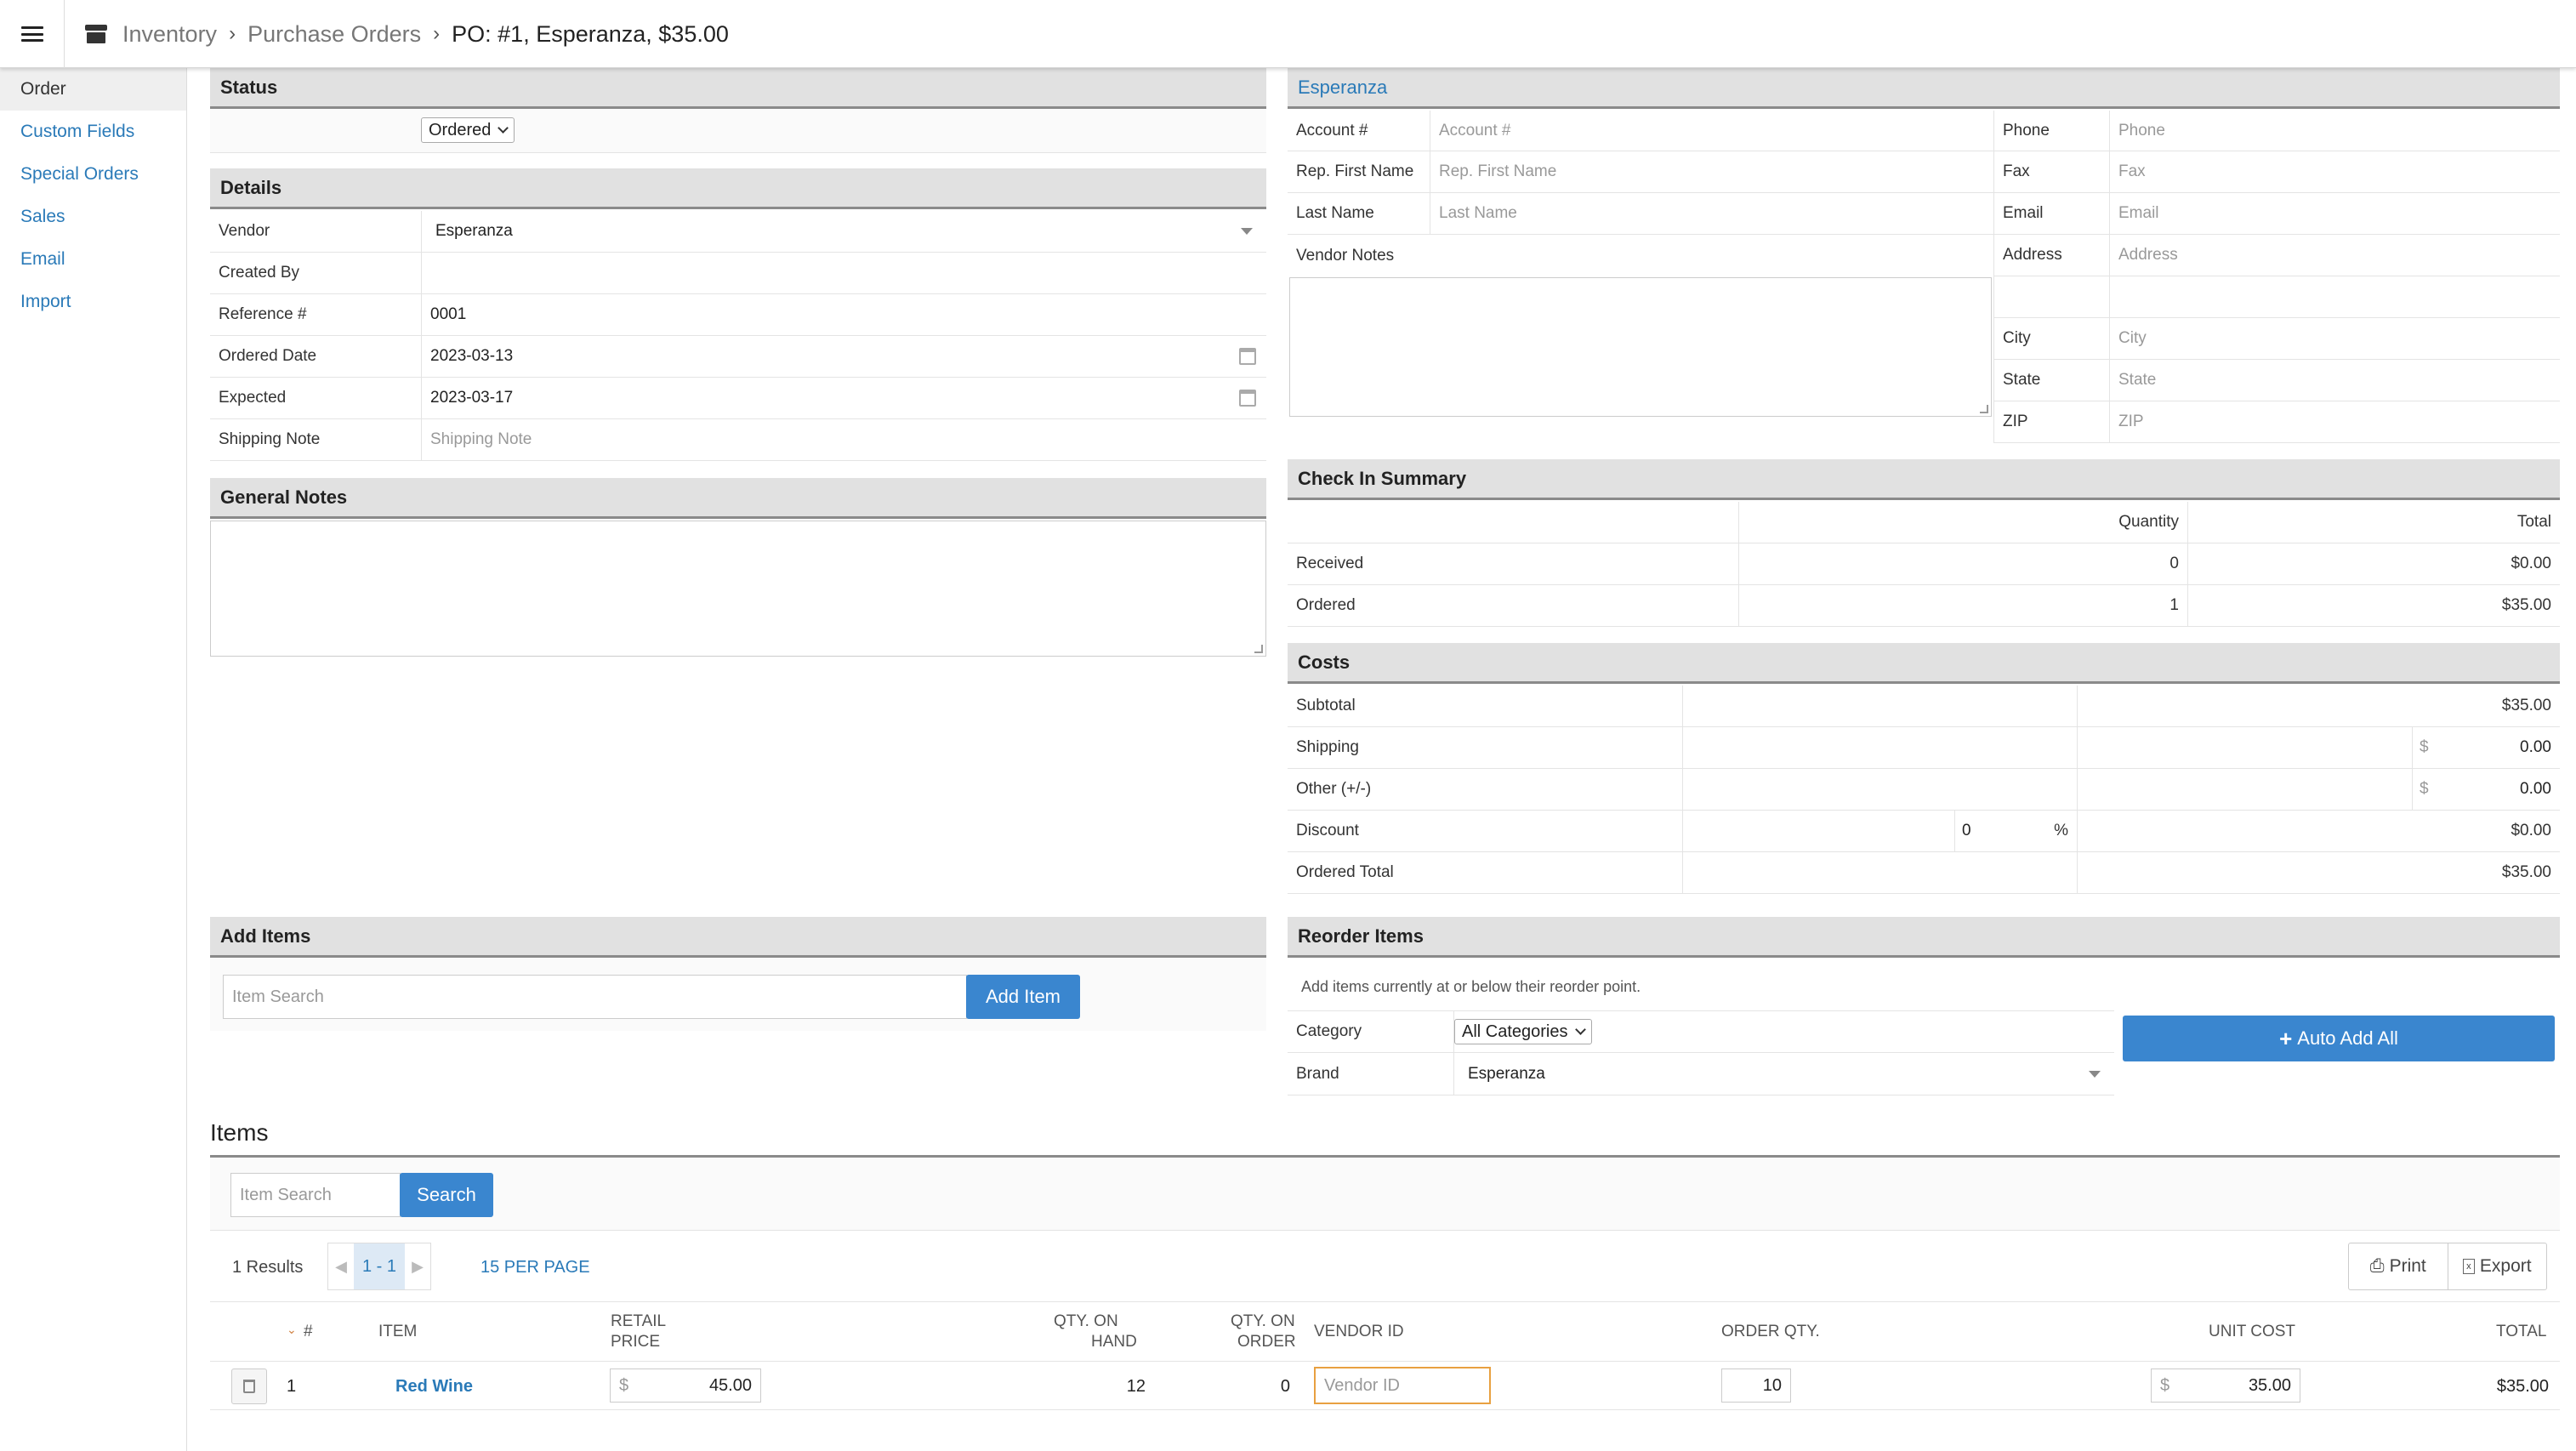 This screenshot has height=1451, width=2576. What do you see at coordinates (2339, 1038) in the screenshot?
I see `auto-add-all-button: + Auto Add All` at bounding box center [2339, 1038].